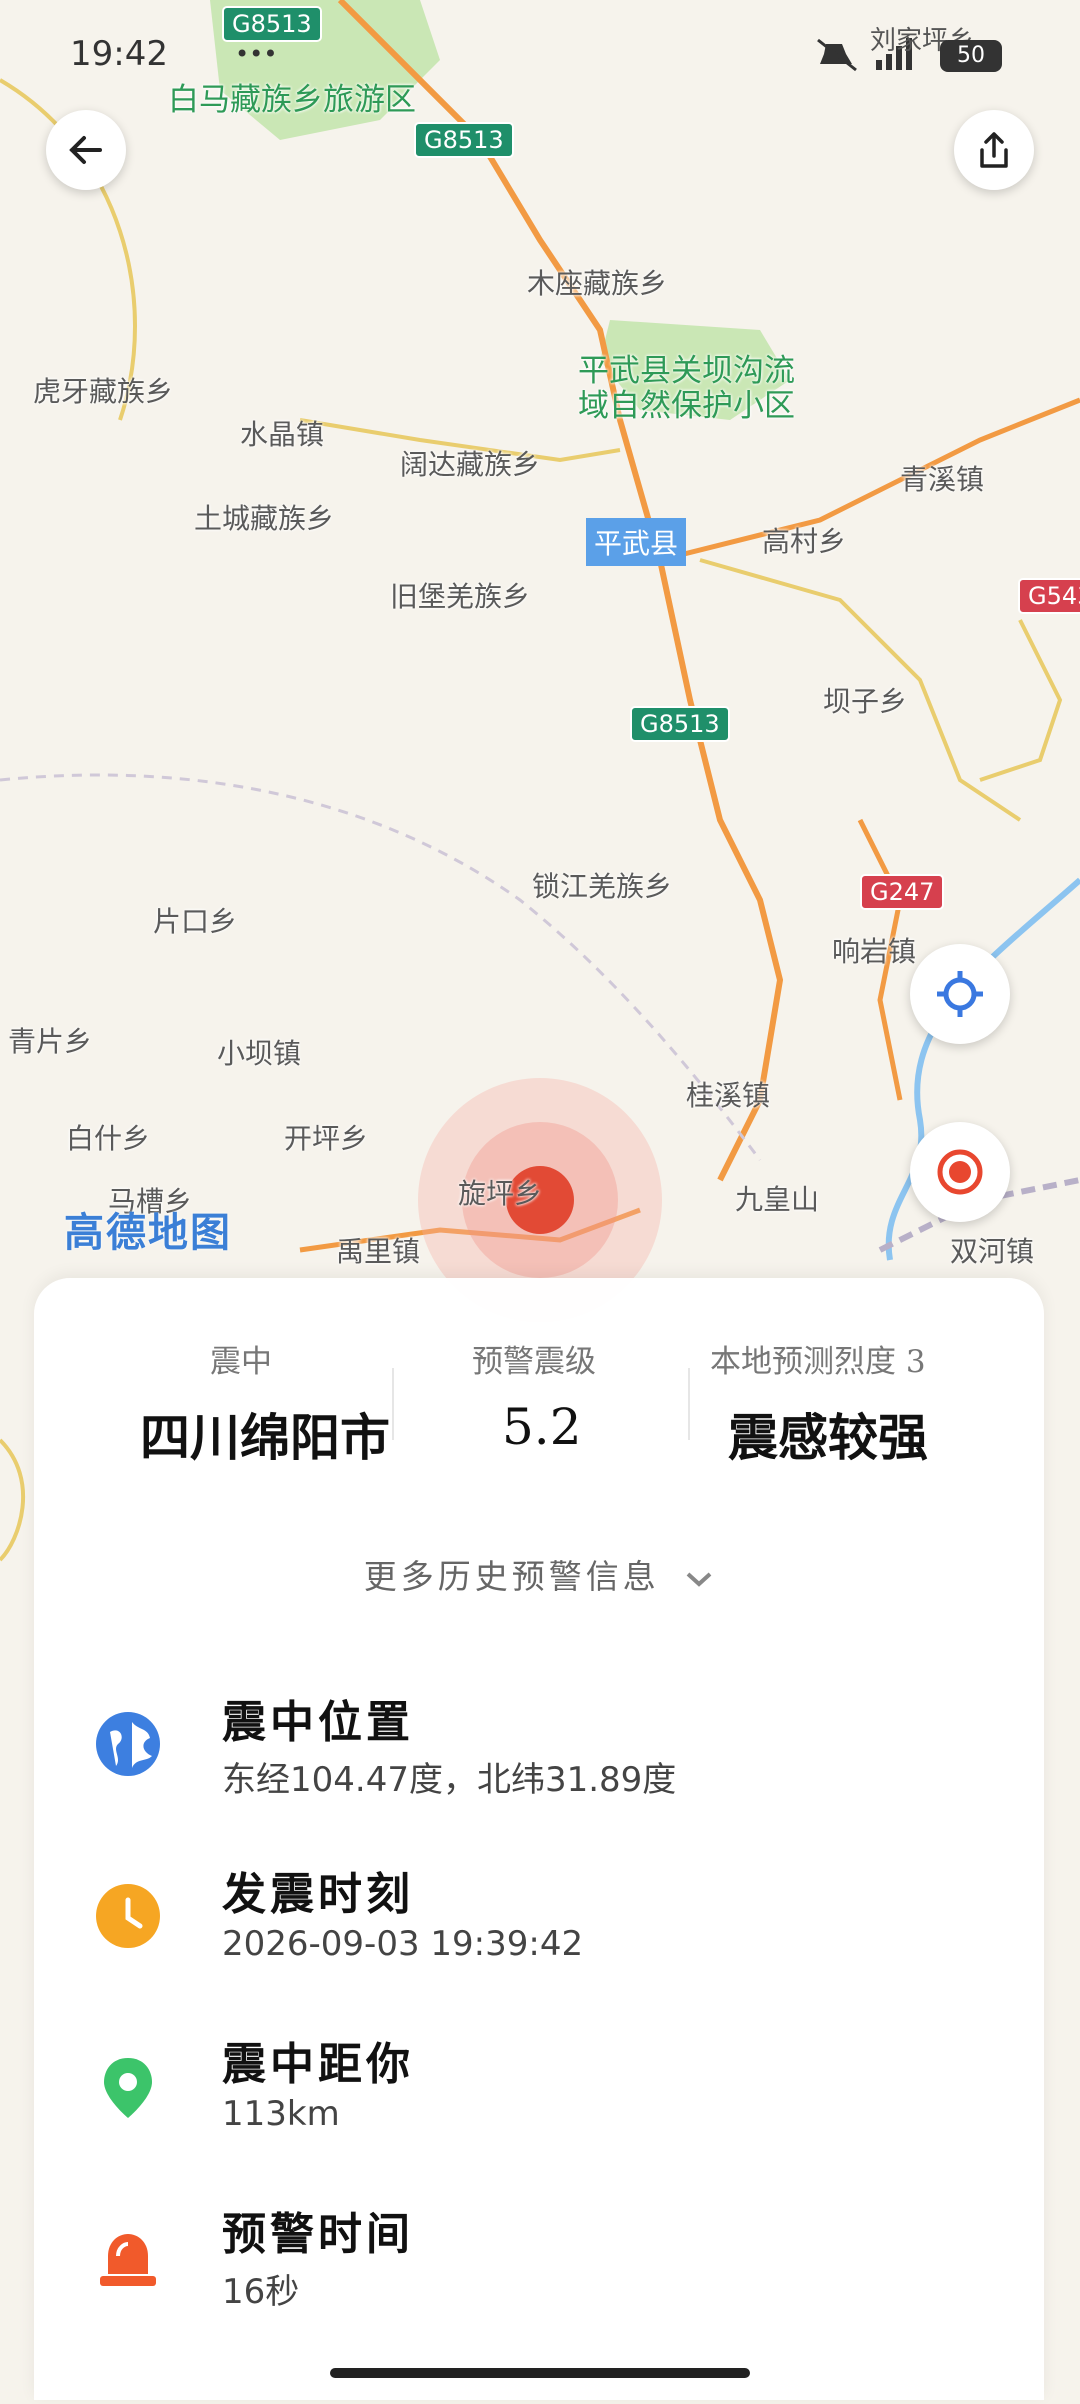  I want to click on highway-shield: G543, so click(1049, 596).